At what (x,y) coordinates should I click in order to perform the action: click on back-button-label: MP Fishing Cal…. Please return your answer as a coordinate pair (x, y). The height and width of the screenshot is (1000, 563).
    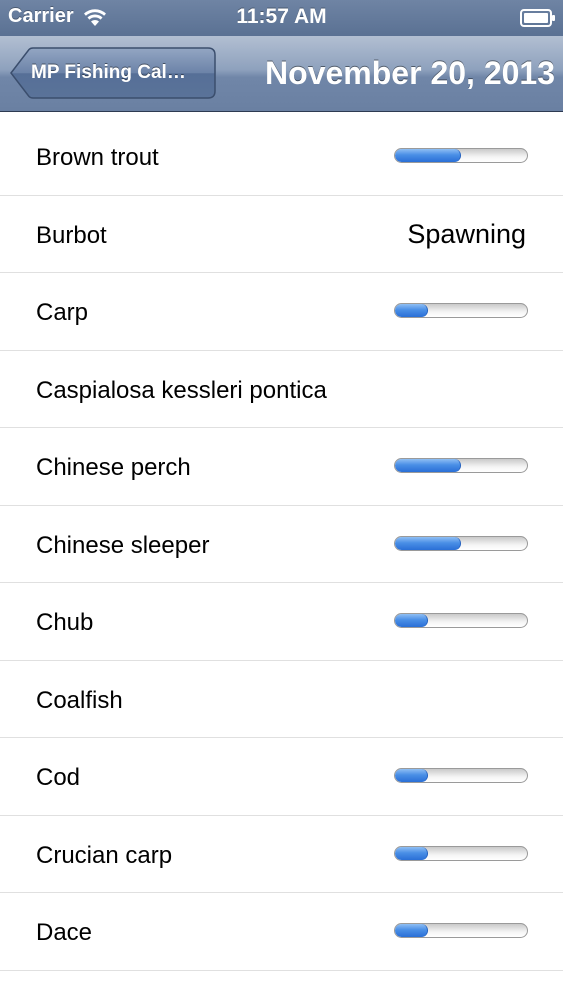
    Looking at the image, I should click on (108, 72).